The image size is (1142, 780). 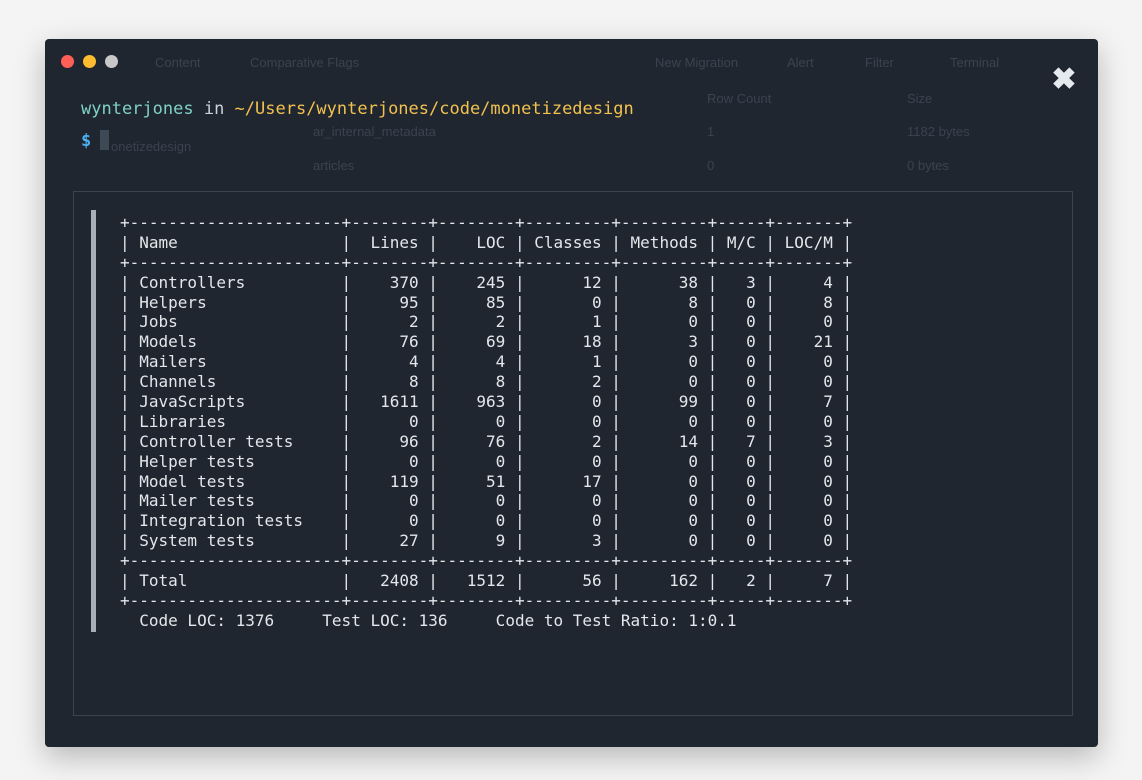 I want to click on prompt-in: in, so click(x=214, y=109).